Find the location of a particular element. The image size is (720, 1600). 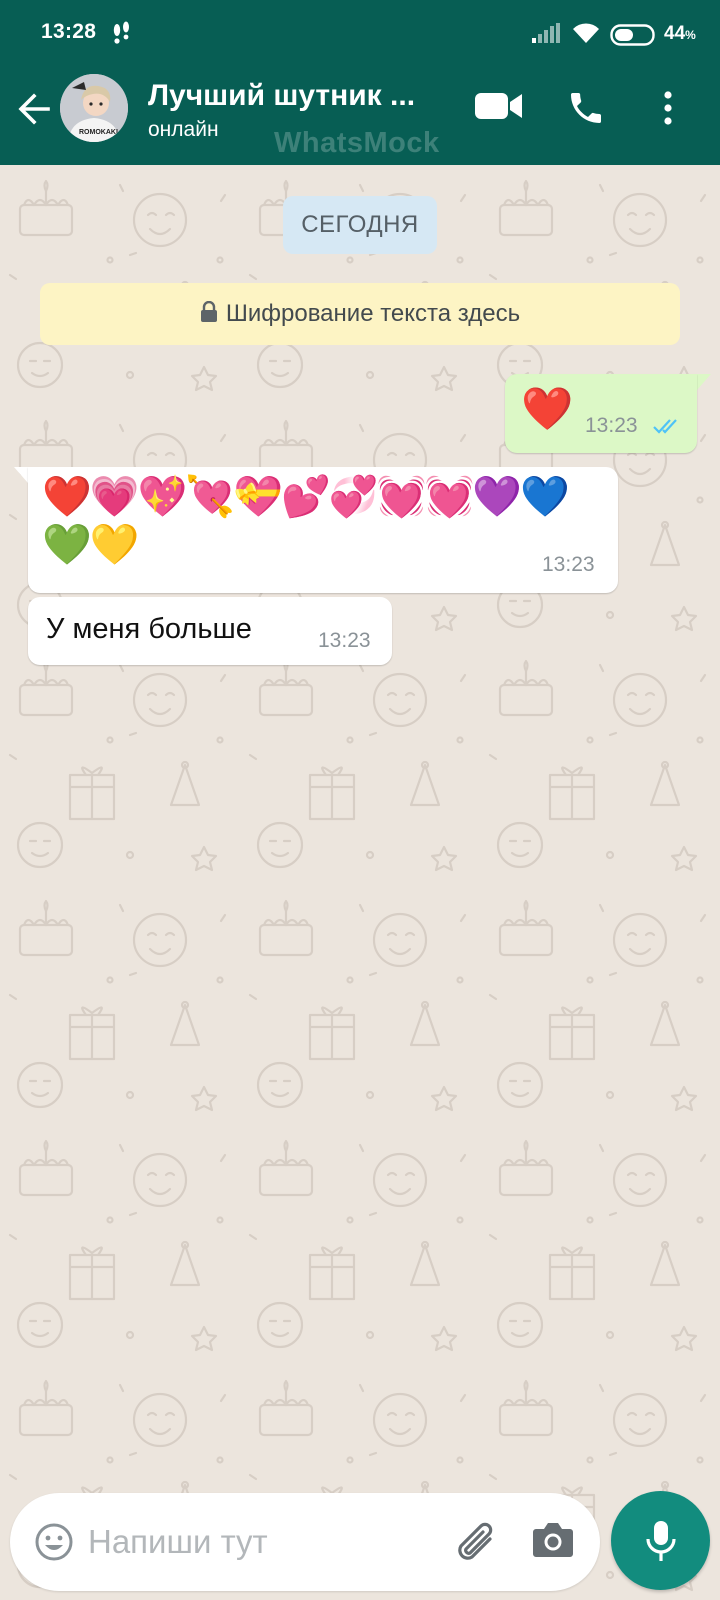

back-button is located at coordinates (34, 109).